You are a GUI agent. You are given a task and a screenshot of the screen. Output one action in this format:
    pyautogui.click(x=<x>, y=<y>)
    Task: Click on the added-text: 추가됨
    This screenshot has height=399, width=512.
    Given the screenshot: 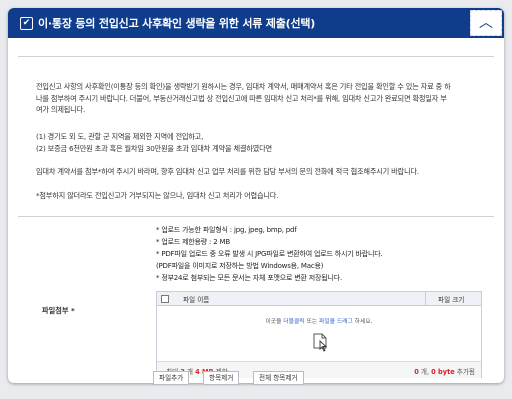 What is the action you would take?
    pyautogui.click(x=464, y=372)
    